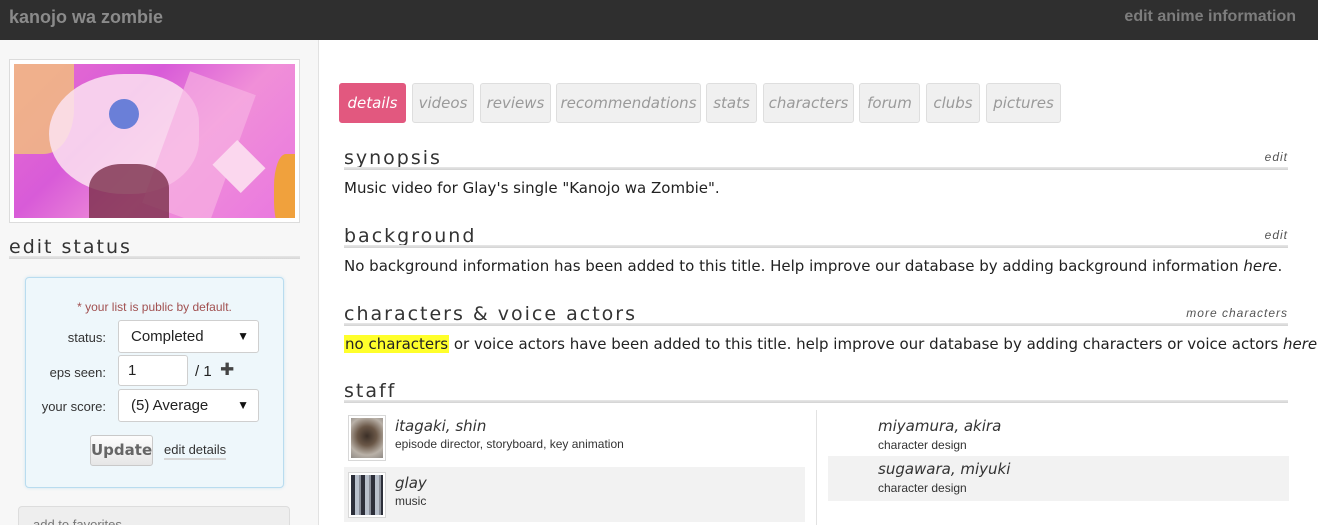 The height and width of the screenshot is (525, 1318). I want to click on staff-row: sugawara, miyuki character design, so click(1058, 478).